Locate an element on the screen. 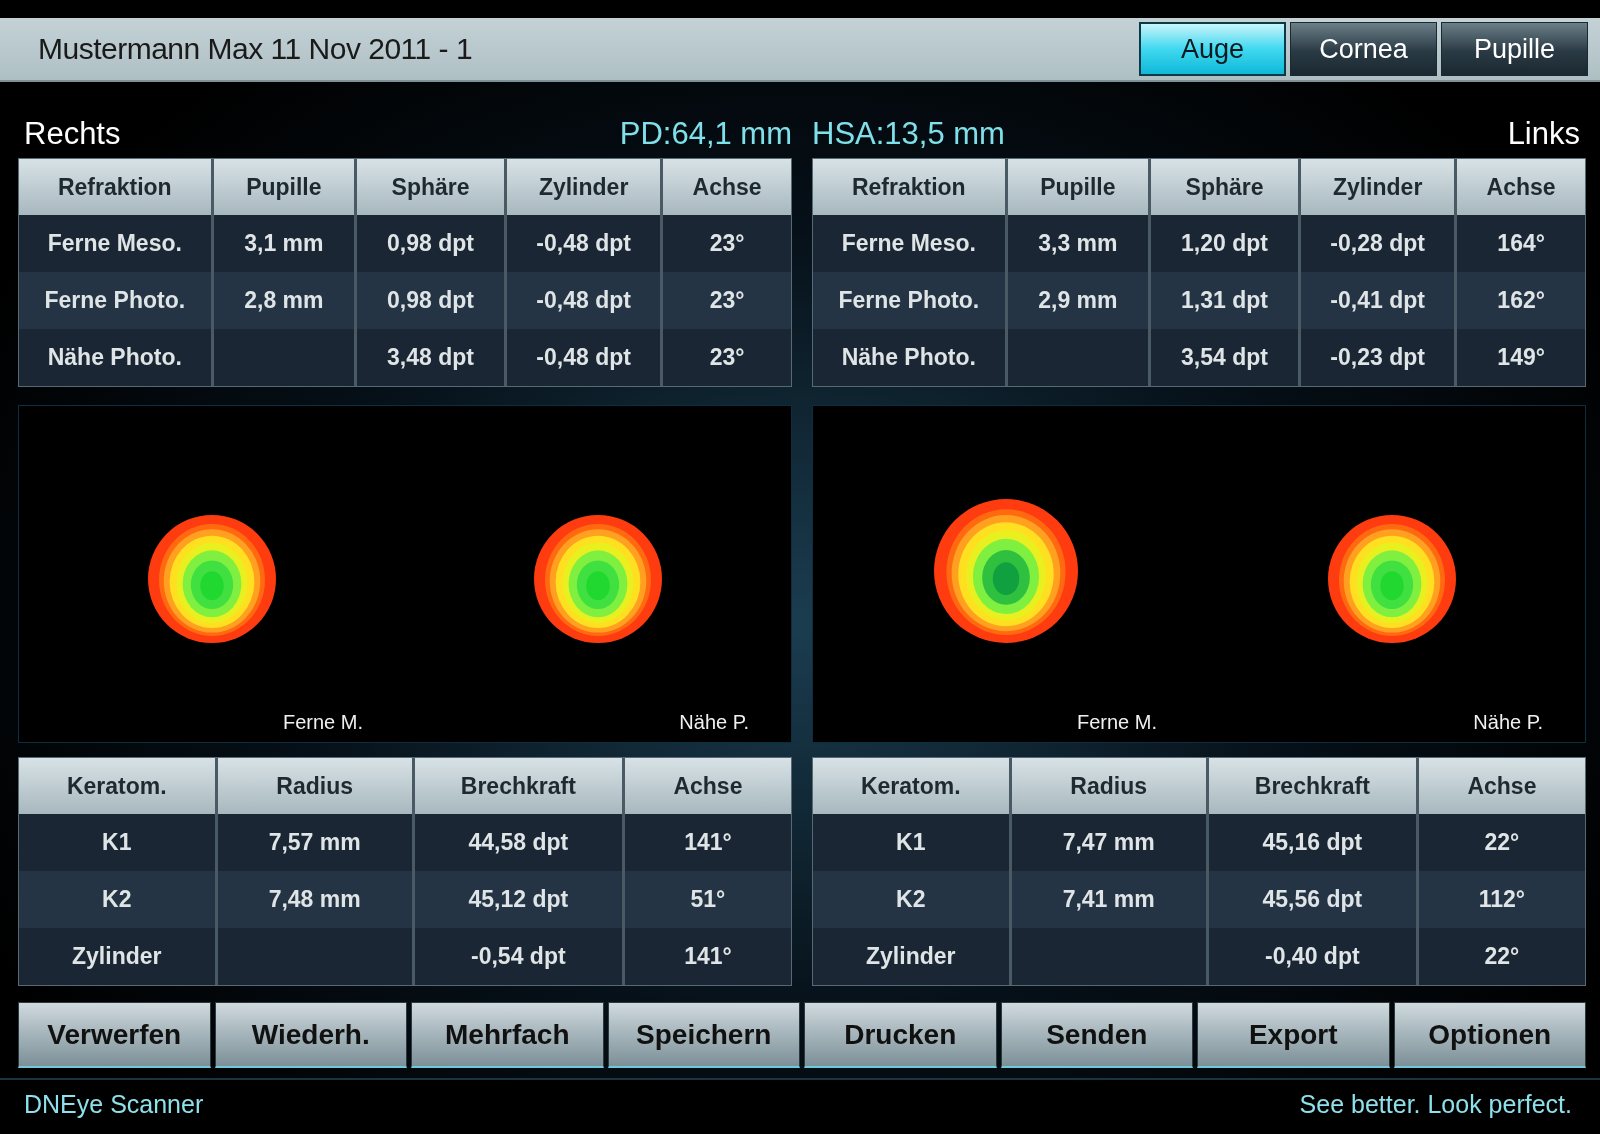 This screenshot has height=1134, width=1600. view-tab: Cornea is located at coordinates (1363, 49).